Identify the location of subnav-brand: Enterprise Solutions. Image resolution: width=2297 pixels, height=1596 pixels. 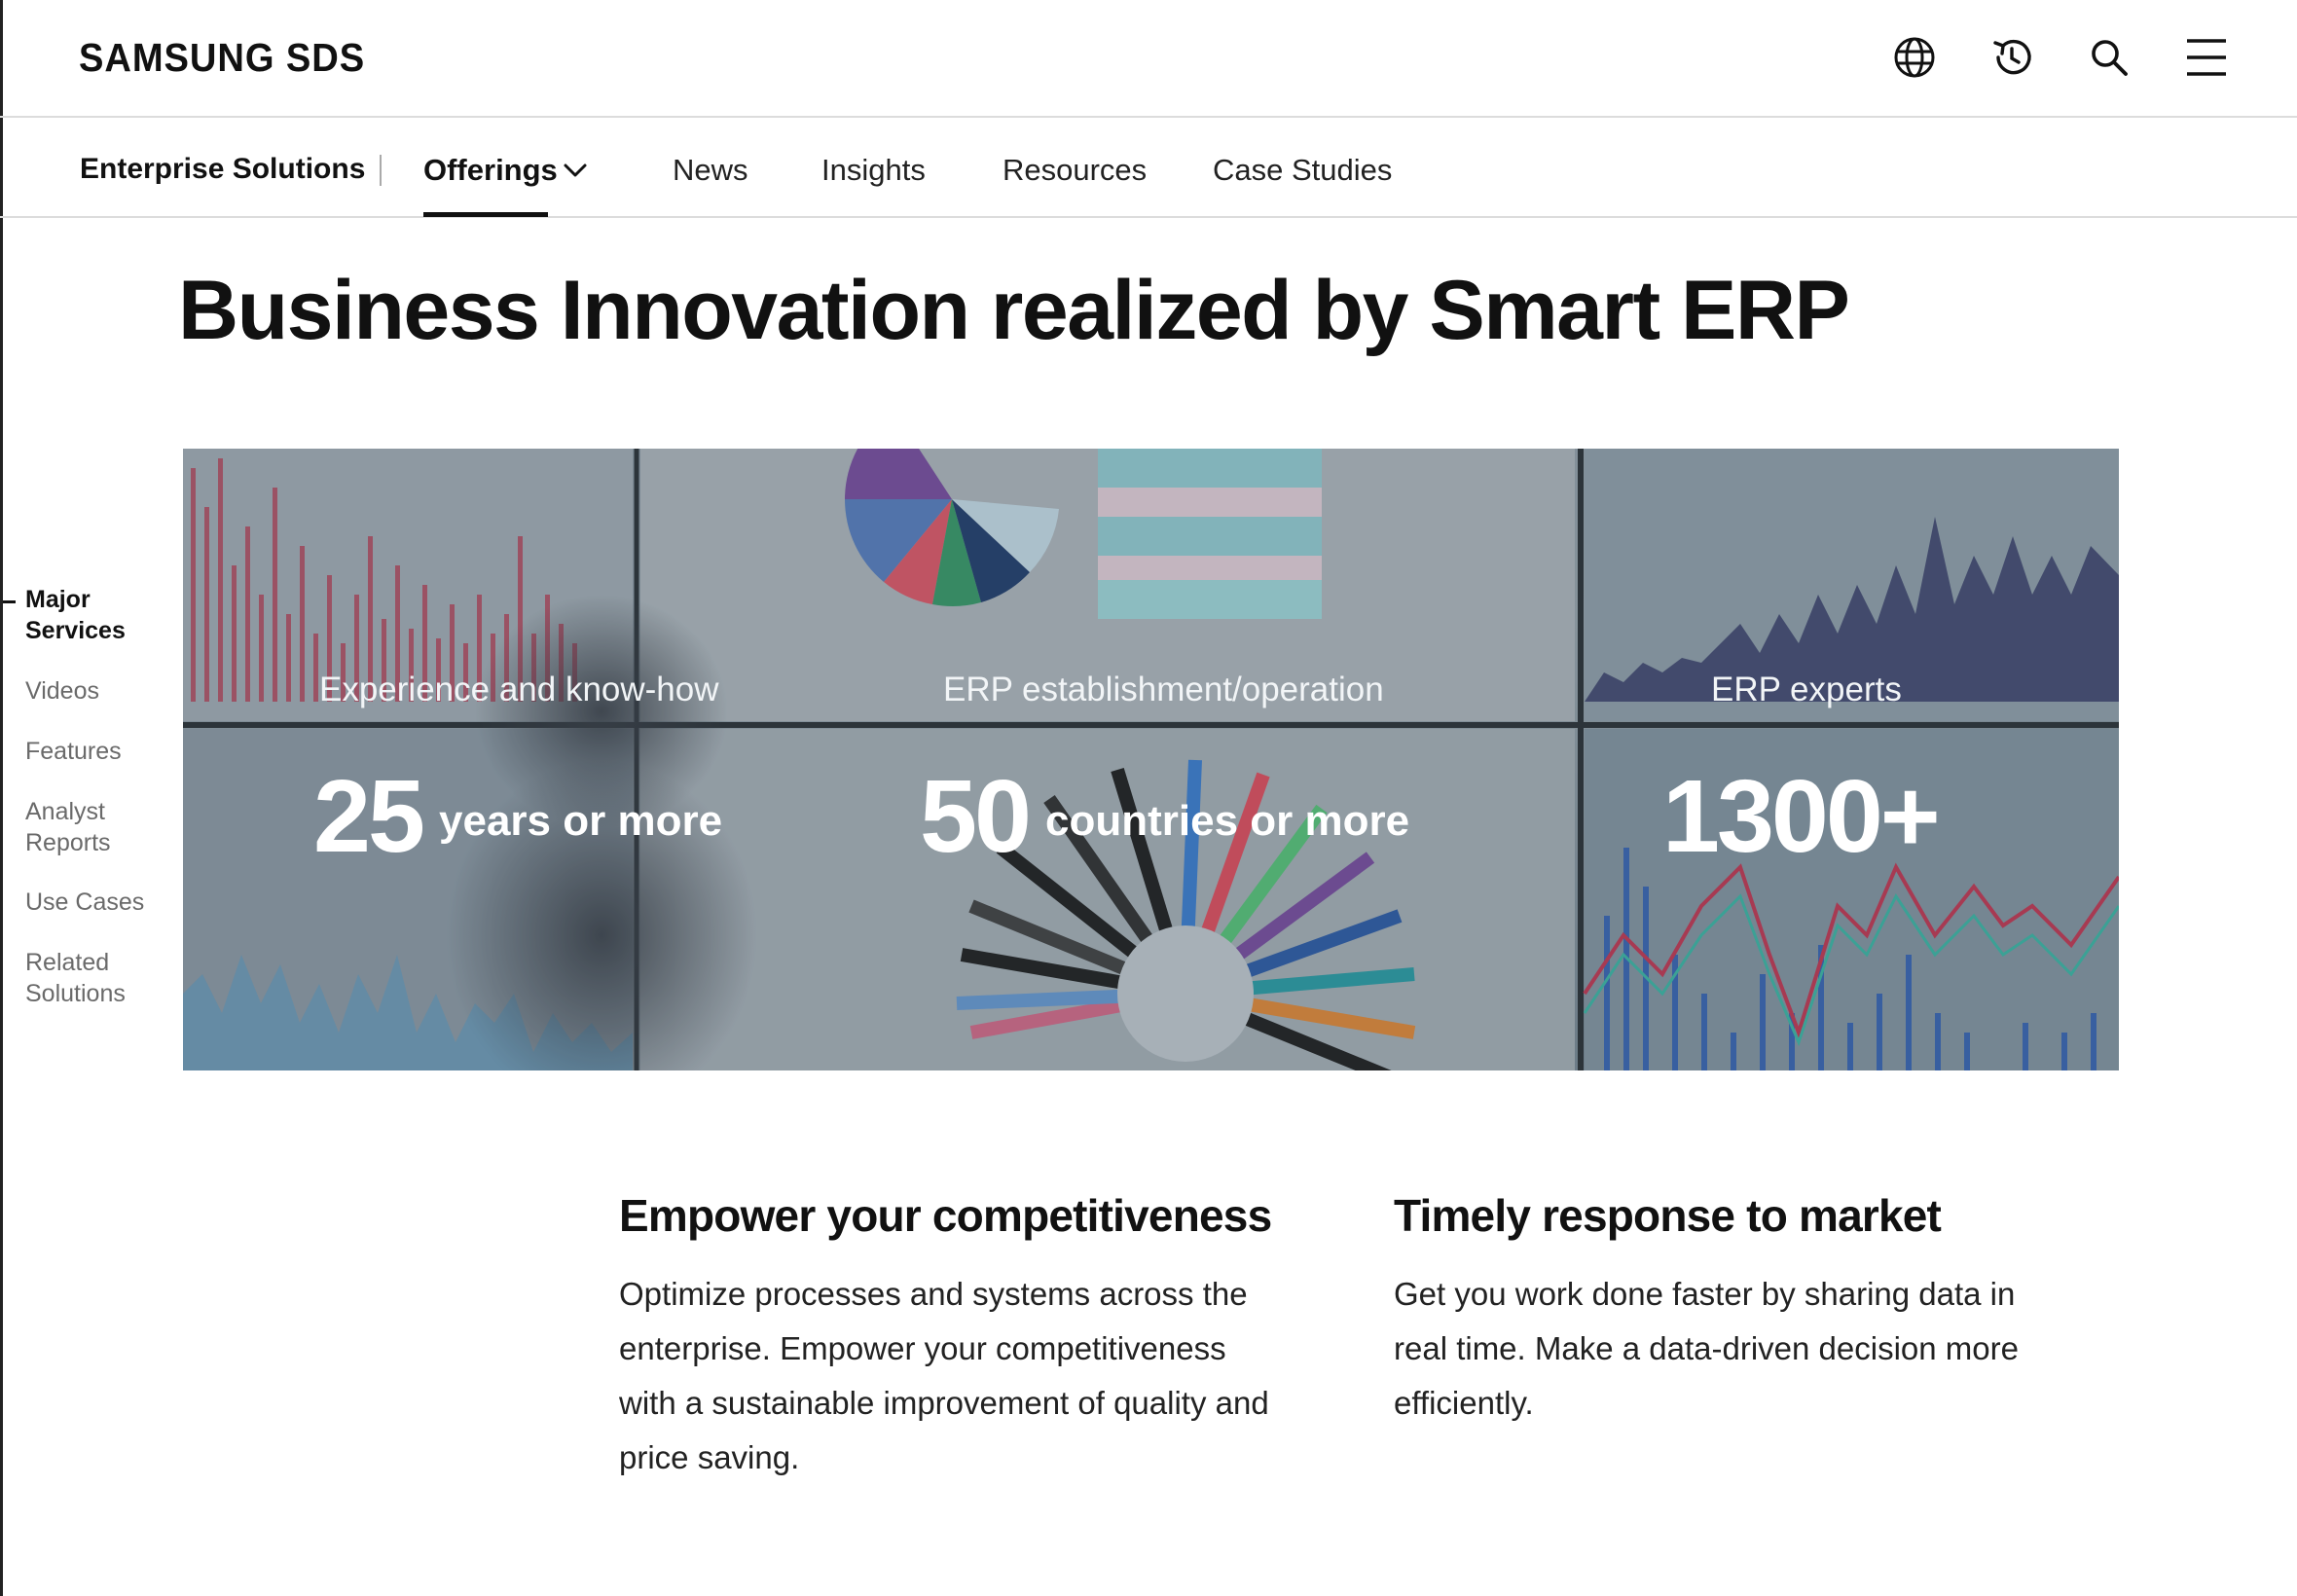
(223, 169).